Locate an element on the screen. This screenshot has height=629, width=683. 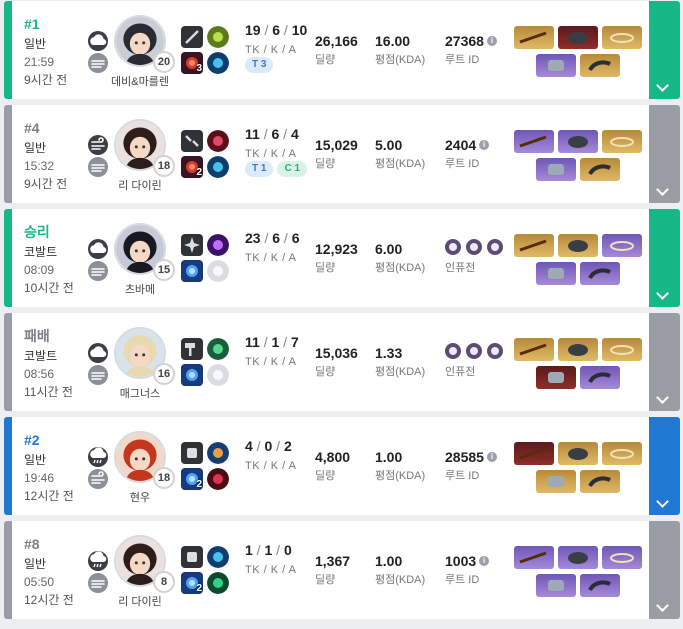
damage-value: 4,800 is located at coordinates (333, 457).